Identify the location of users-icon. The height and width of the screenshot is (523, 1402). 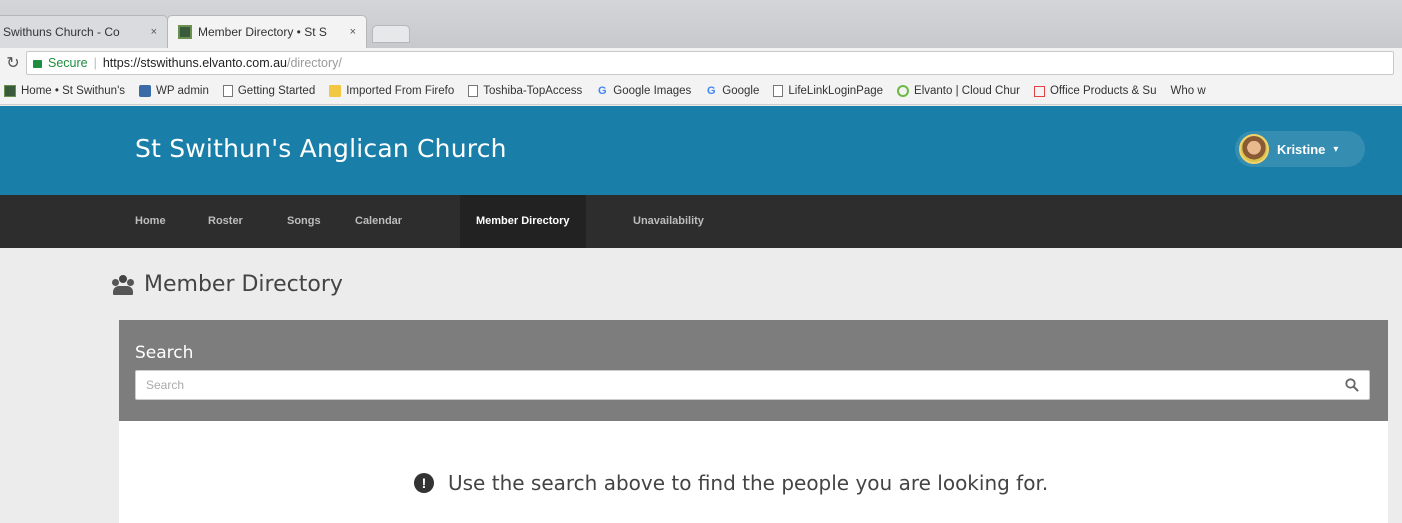
(123, 284).